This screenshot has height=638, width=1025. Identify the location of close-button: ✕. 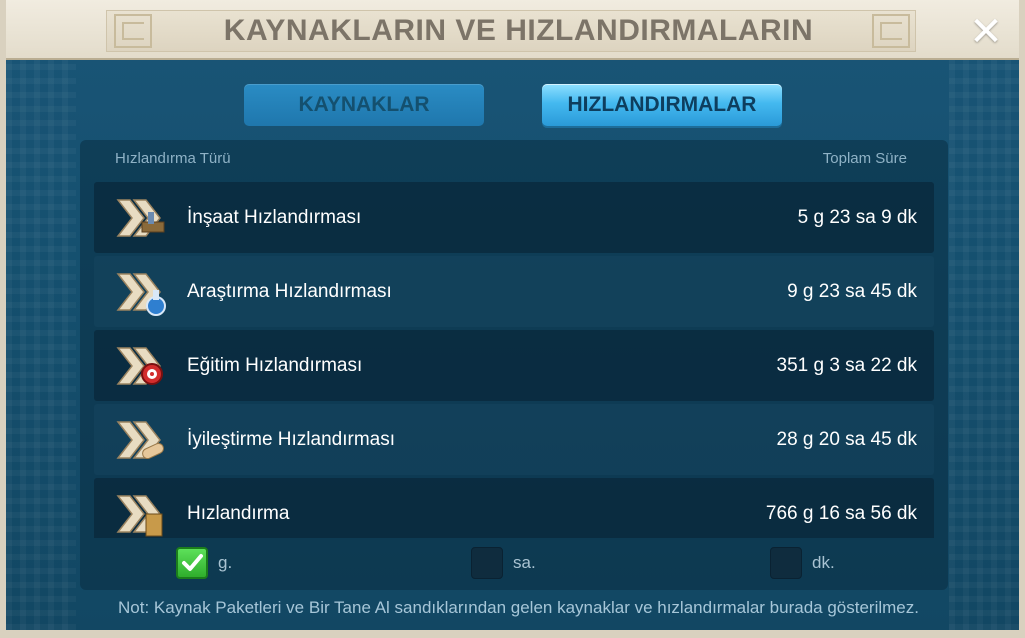
(986, 32).